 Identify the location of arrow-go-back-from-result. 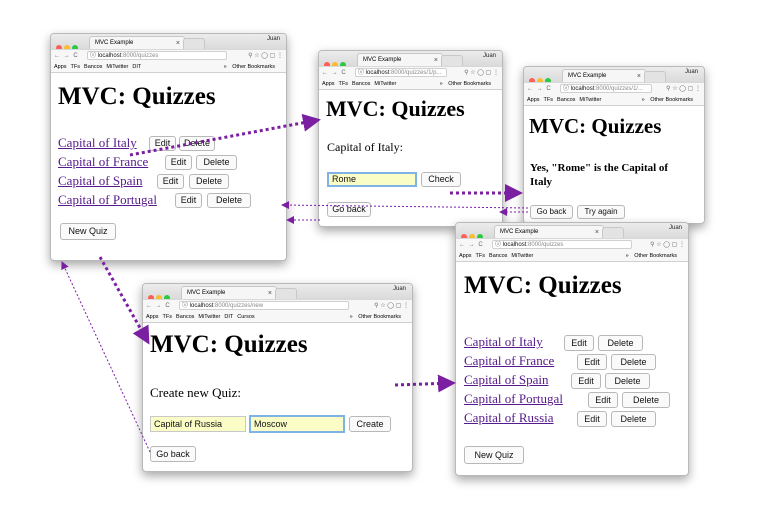
(405, 205).